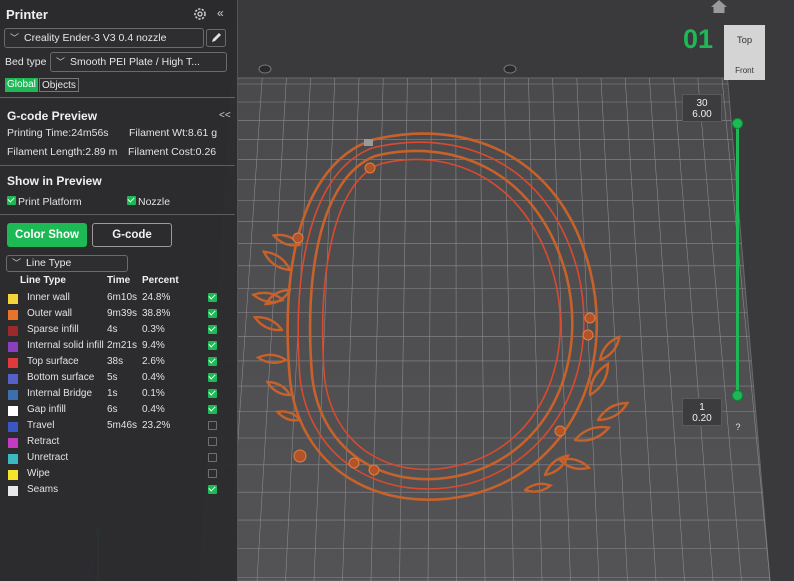  What do you see at coordinates (41, 425) in the screenshot?
I see `line-type-name: Travel` at bounding box center [41, 425].